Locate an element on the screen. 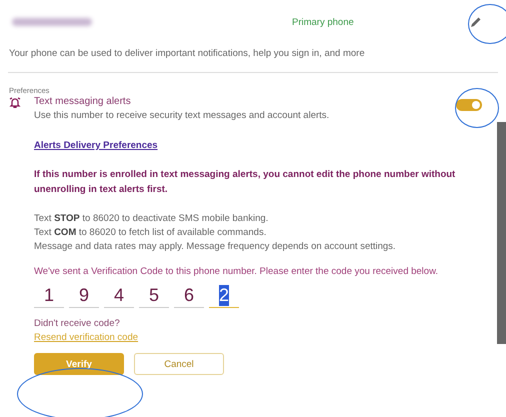 The width and height of the screenshot is (506, 417). primary-phone-label: Primary phone is located at coordinates (323, 22).